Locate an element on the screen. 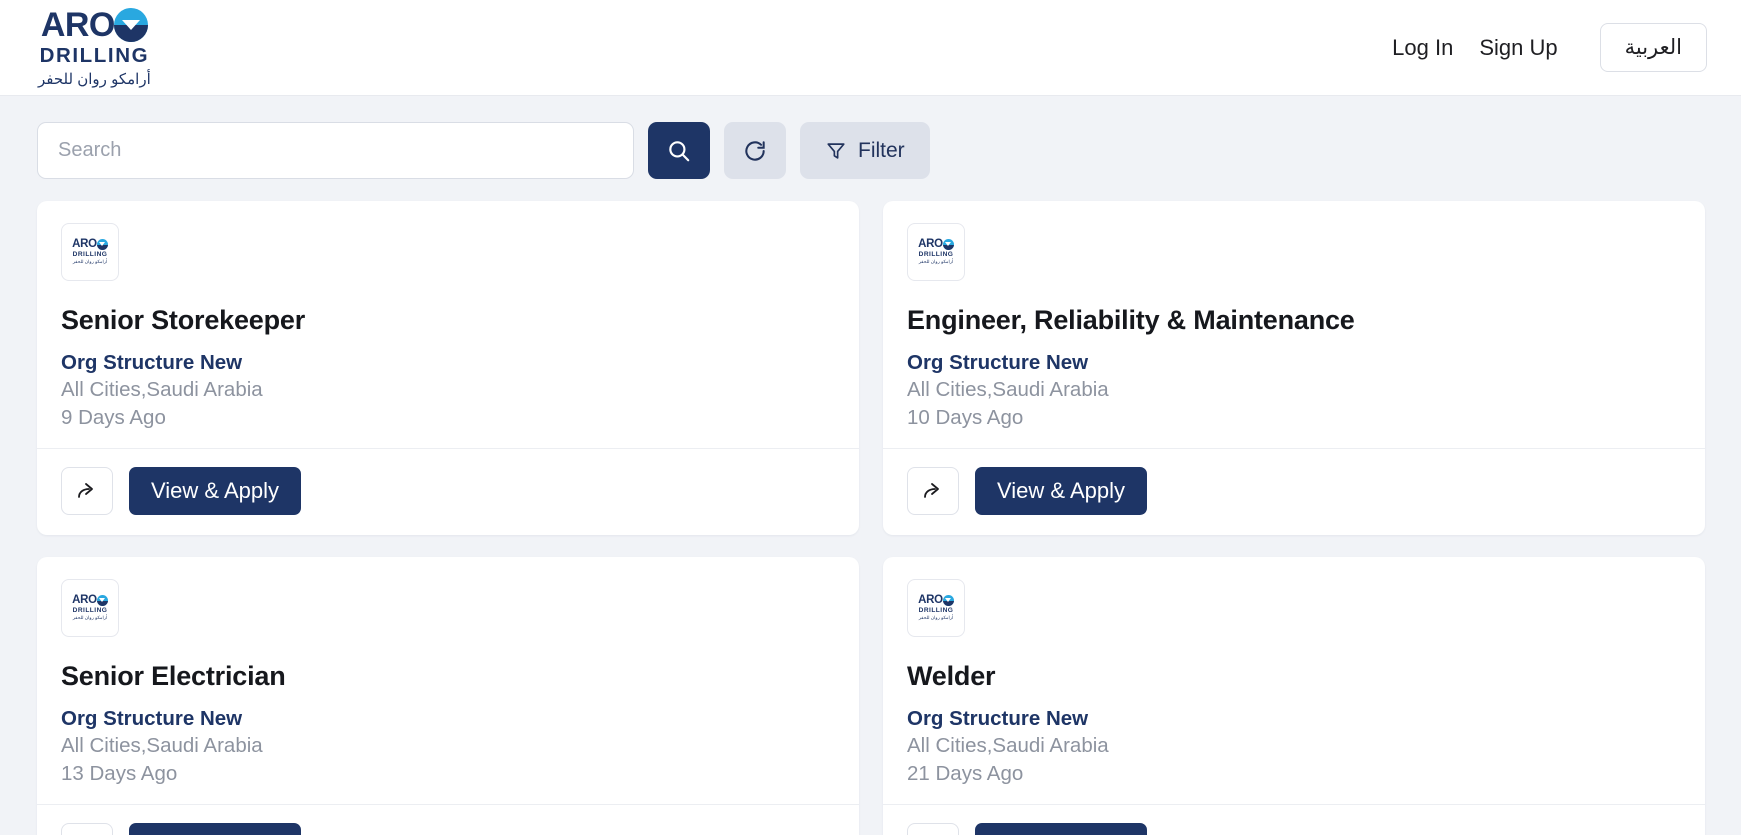  logo-circle-icon is located at coordinates (130, 25).